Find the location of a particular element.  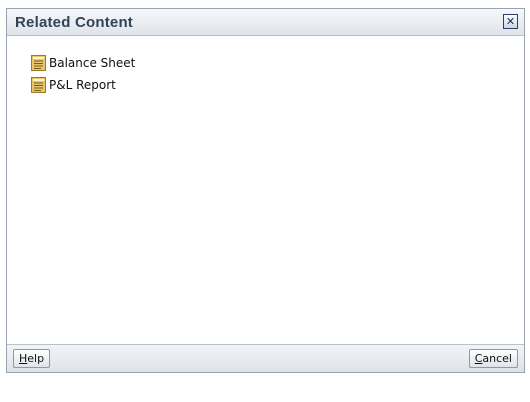

list-item-balance-sheet: Balance Sheet is located at coordinates (83, 63).